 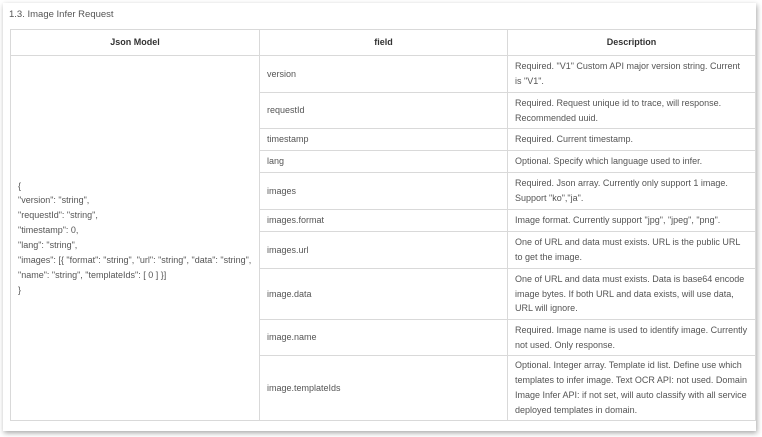 I want to click on field-cell: image.name, so click(x=383, y=337).